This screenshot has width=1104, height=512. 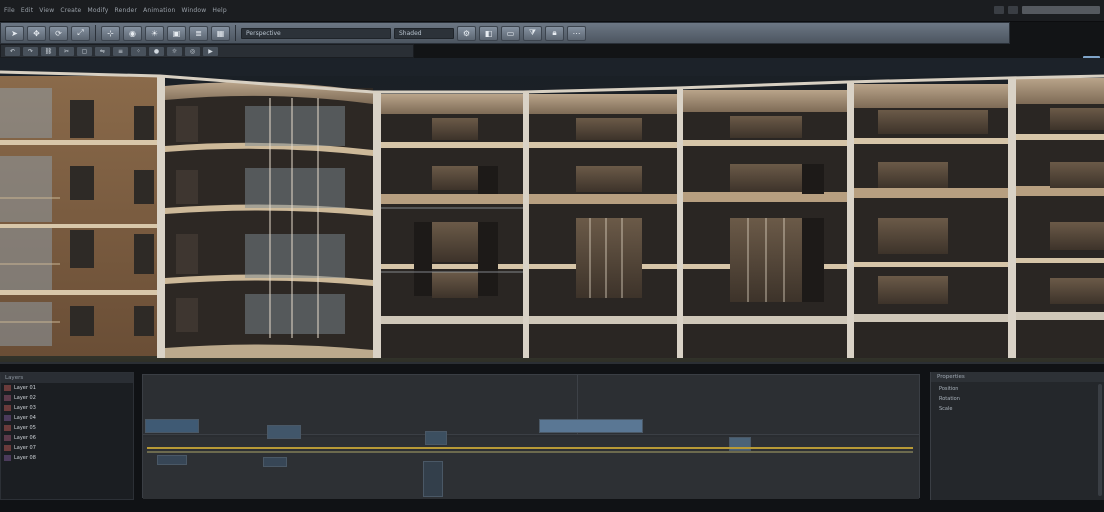 What do you see at coordinates (1017, 377) in the screenshot?
I see `properties-panel-title: Properties` at bounding box center [1017, 377].